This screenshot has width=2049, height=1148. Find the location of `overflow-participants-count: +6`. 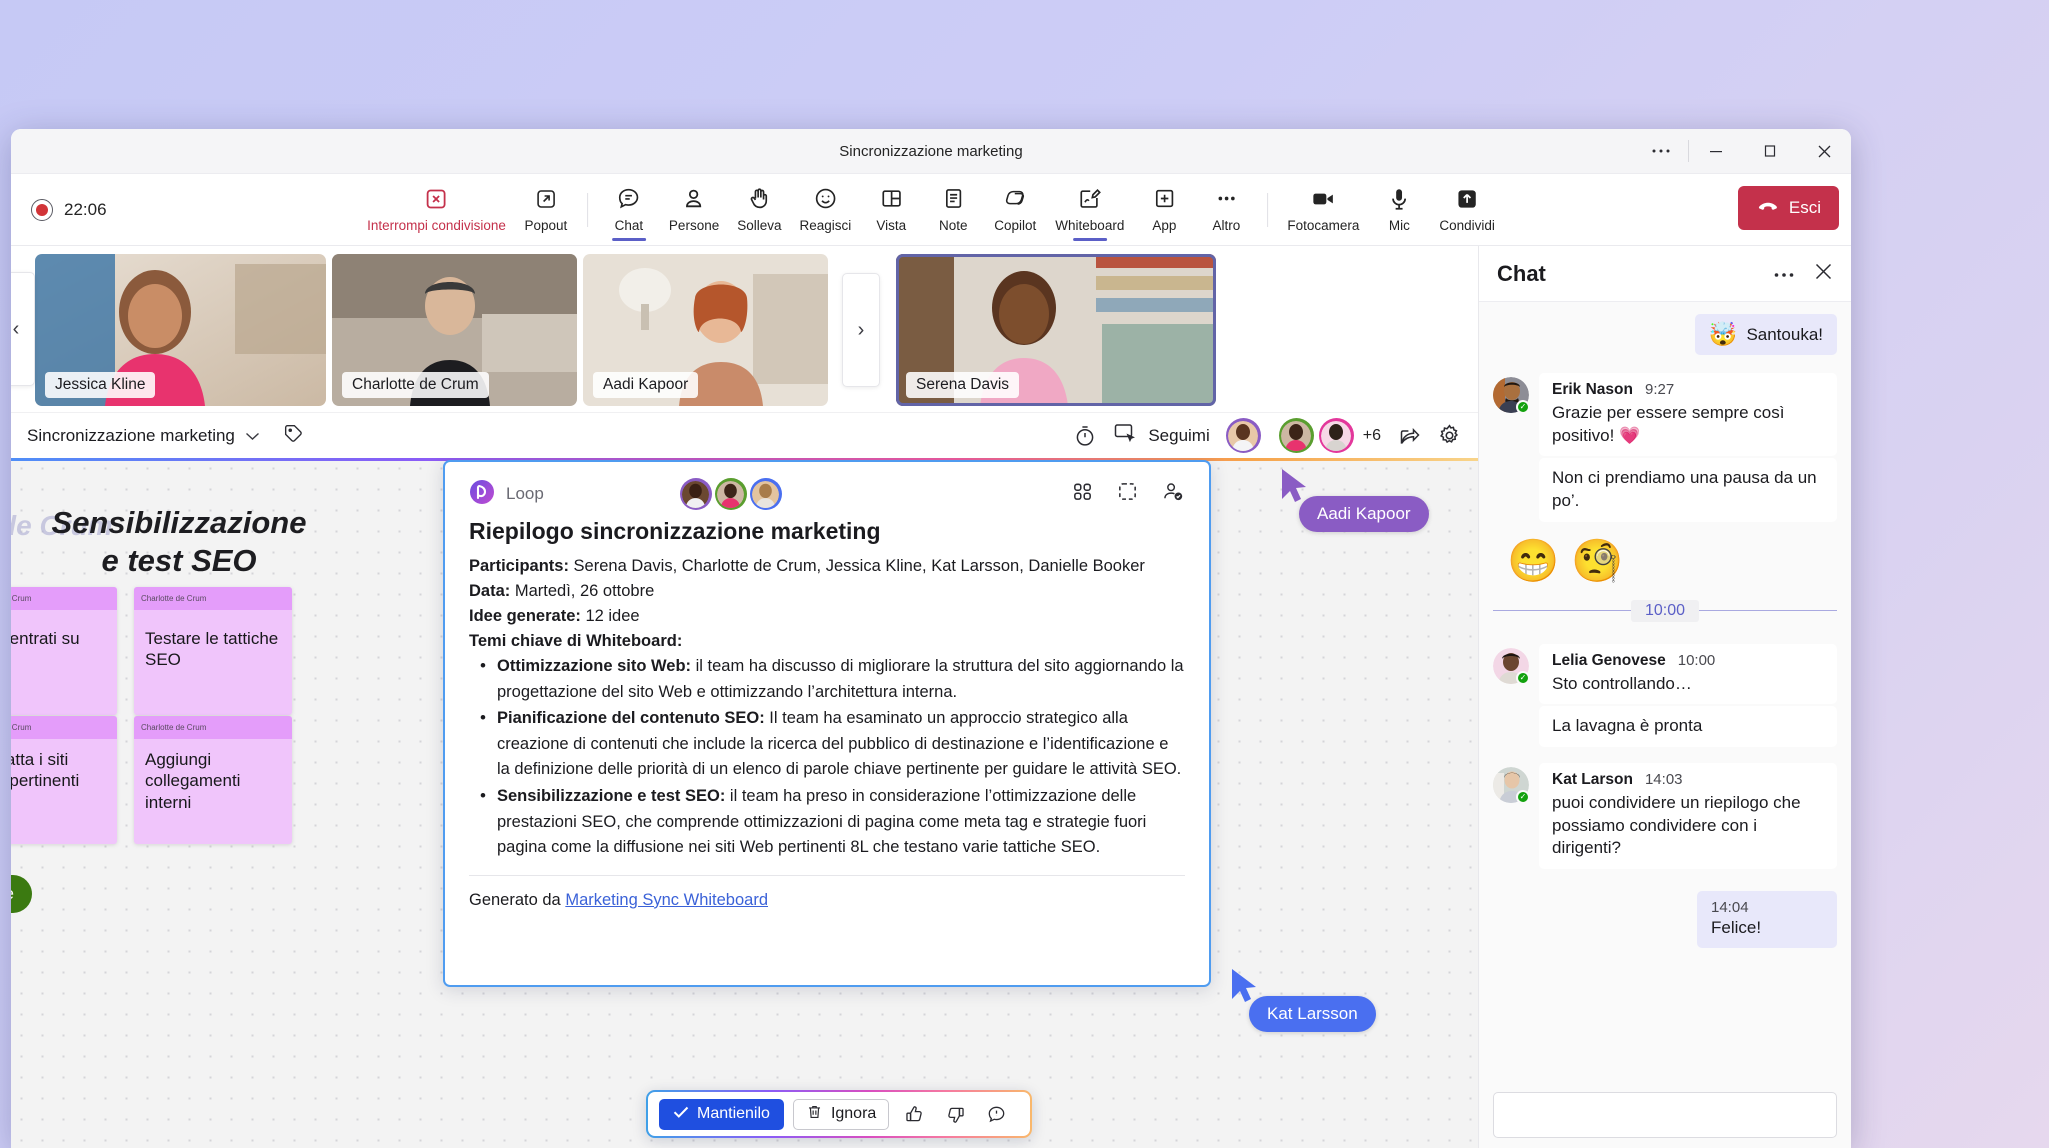

overflow-participants-count: +6 is located at coordinates (1372, 436).